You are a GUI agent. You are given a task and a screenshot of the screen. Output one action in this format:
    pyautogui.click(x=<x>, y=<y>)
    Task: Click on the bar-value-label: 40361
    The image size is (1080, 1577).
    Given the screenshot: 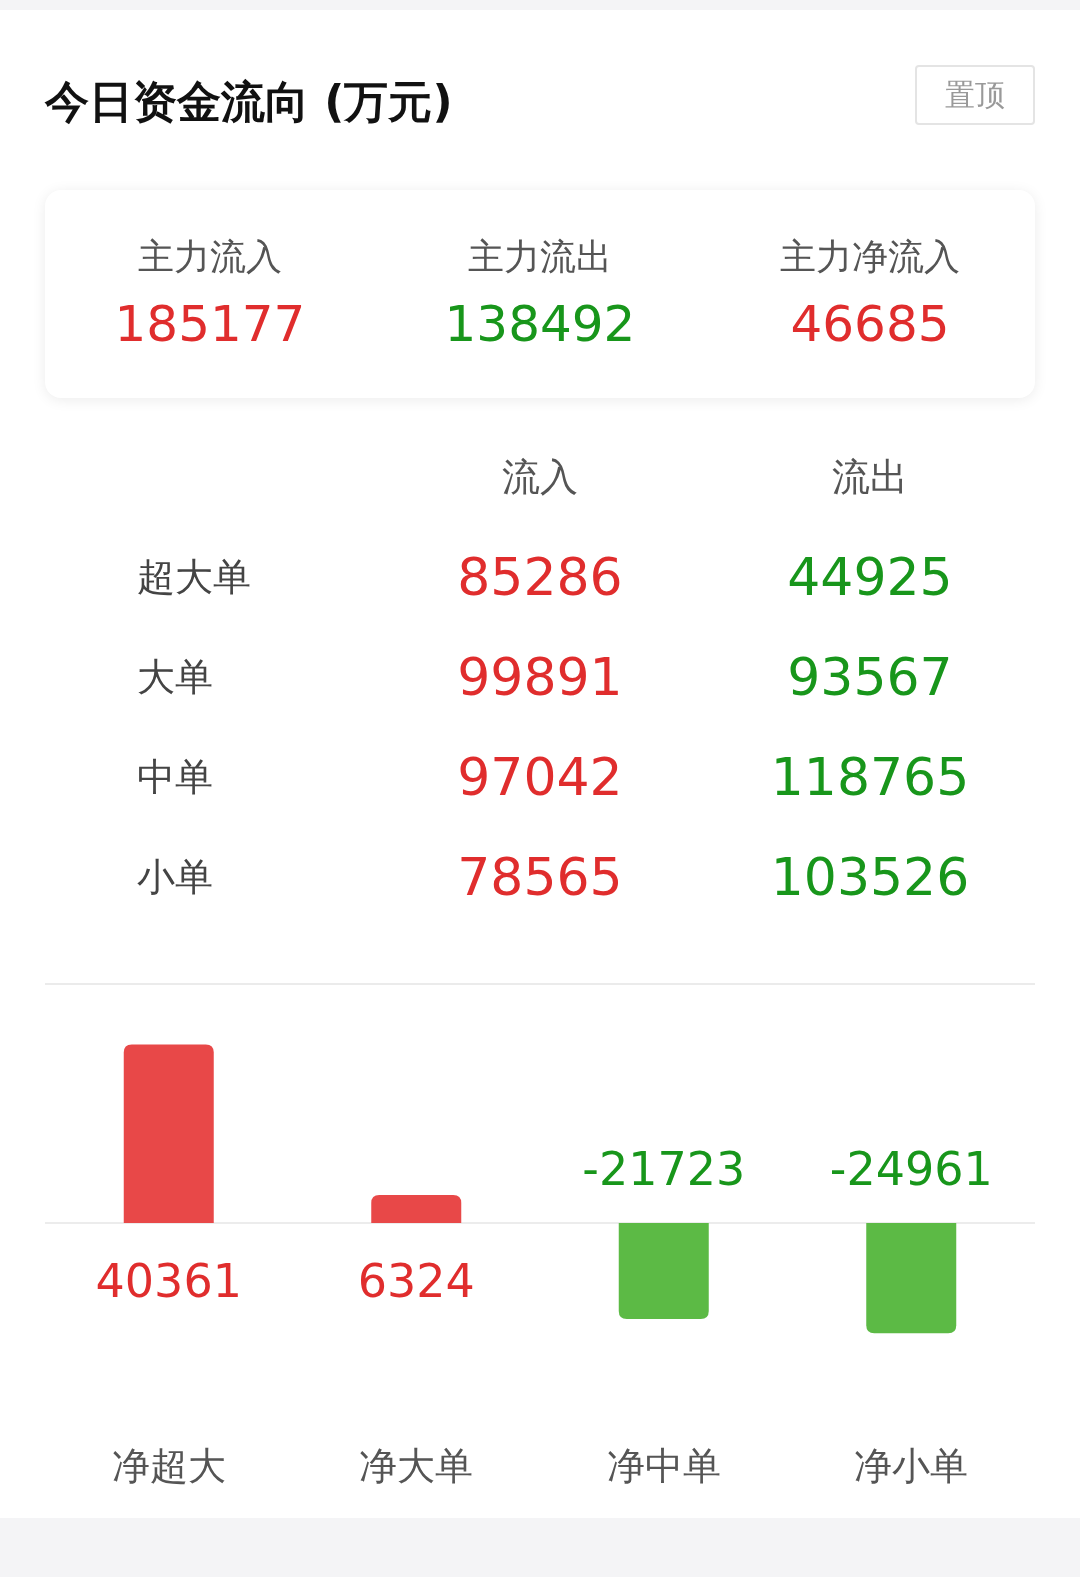 What is the action you would take?
    pyautogui.click(x=168, y=1281)
    